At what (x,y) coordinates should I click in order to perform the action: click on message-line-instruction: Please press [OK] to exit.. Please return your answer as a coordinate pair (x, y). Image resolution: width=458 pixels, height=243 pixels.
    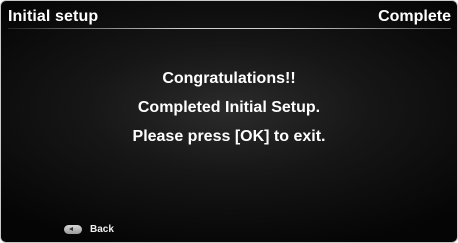
    Looking at the image, I should click on (229, 136).